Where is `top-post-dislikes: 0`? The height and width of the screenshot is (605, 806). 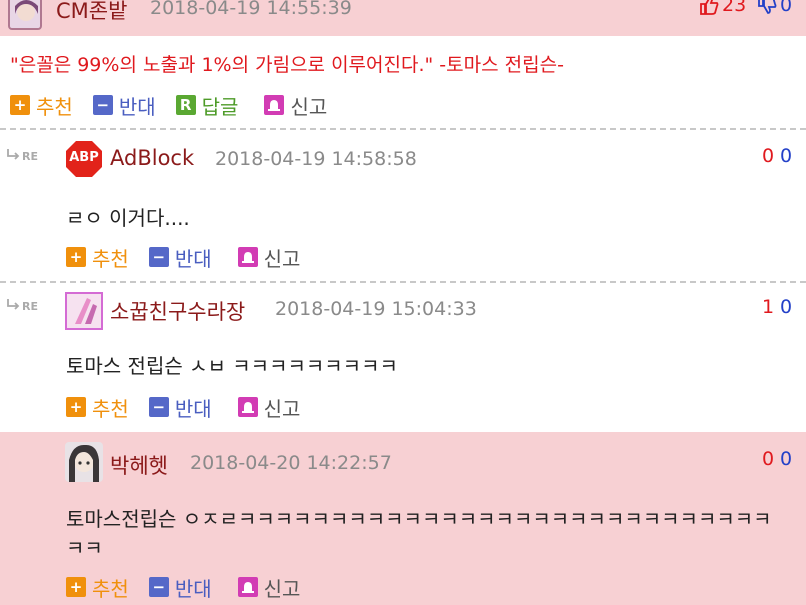 top-post-dislikes: 0 is located at coordinates (786, 8).